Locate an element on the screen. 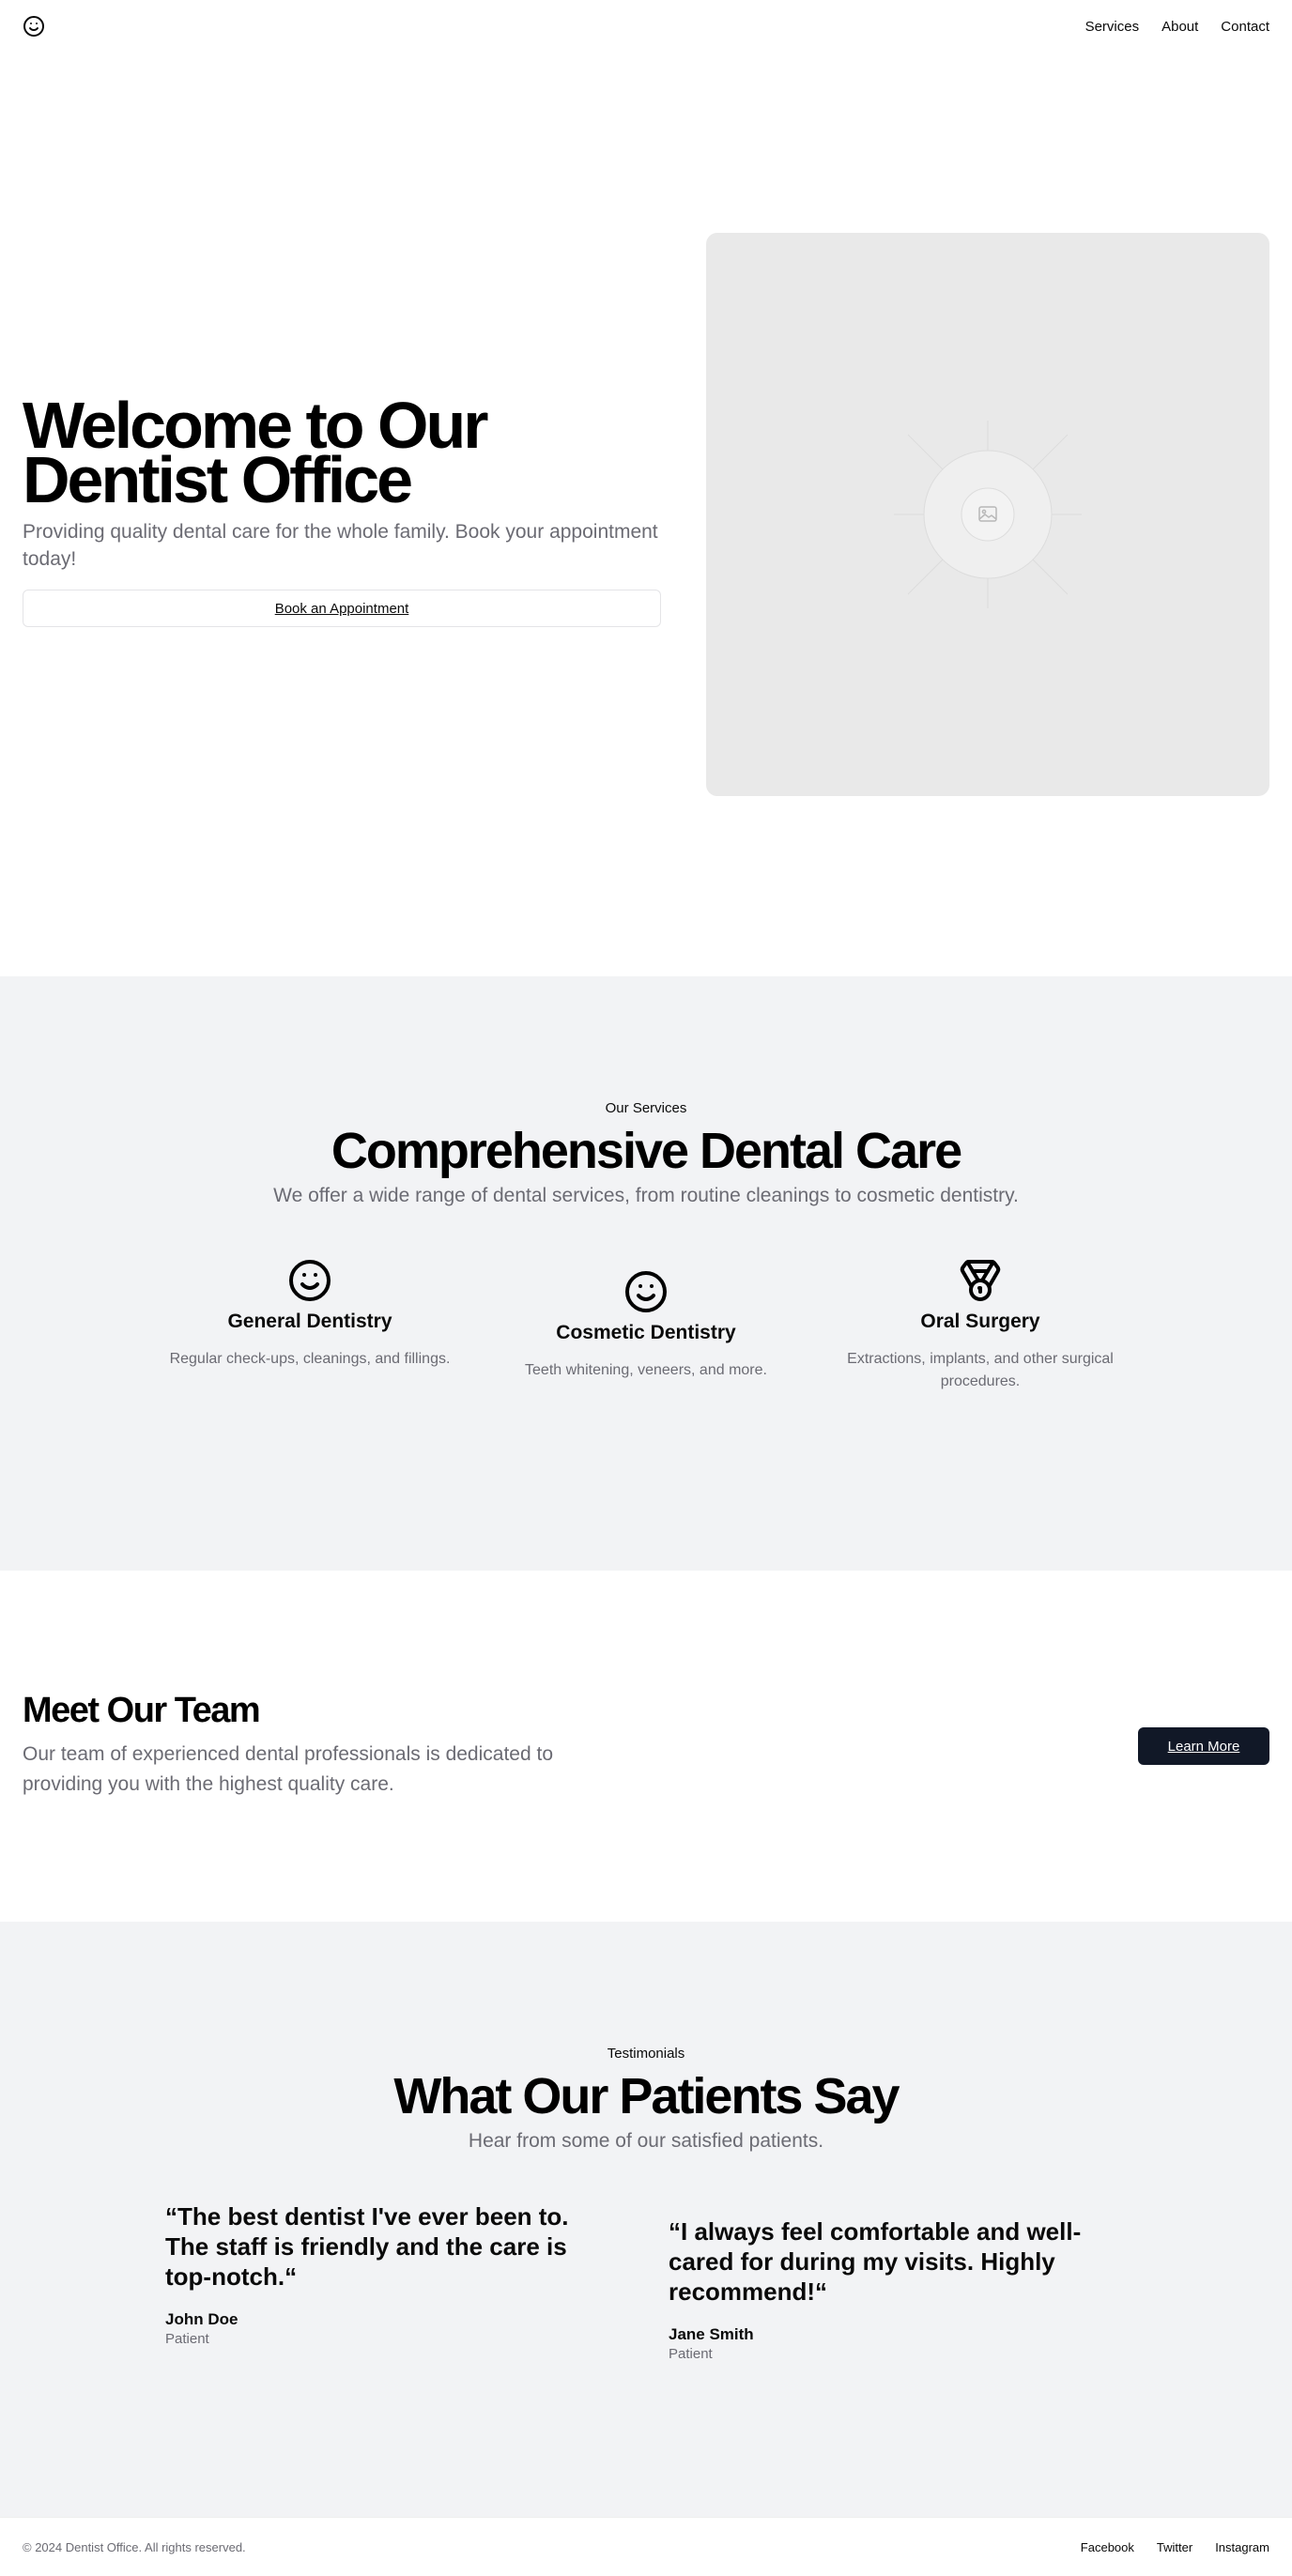  twitter-link: Twitter is located at coordinates (1174, 2547).